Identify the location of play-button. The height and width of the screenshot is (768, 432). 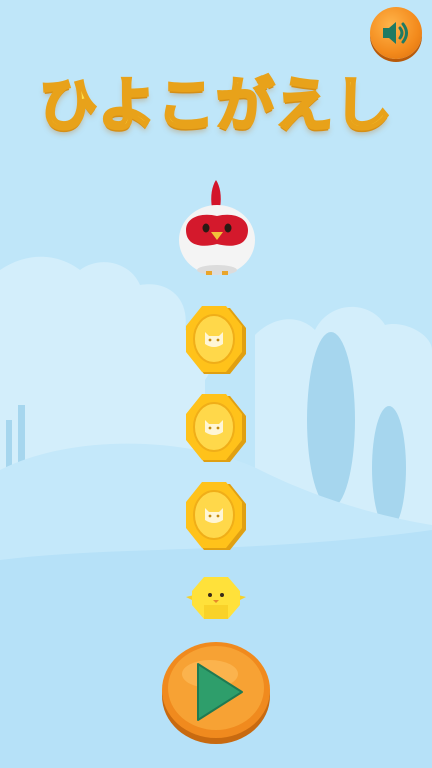
(216, 693).